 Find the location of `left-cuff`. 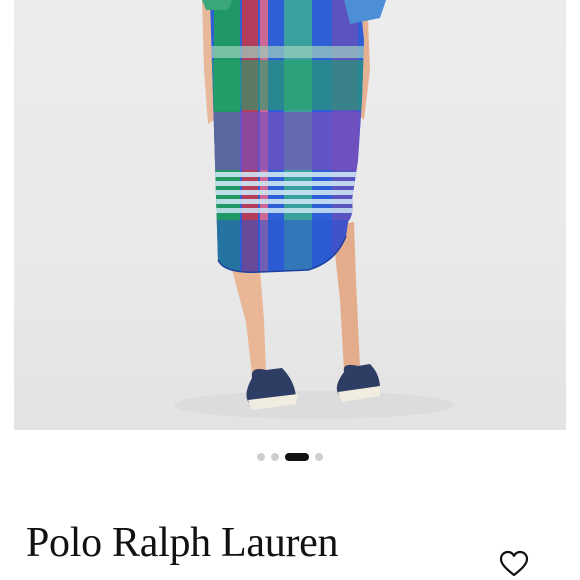

left-cuff is located at coordinates (217, 5).